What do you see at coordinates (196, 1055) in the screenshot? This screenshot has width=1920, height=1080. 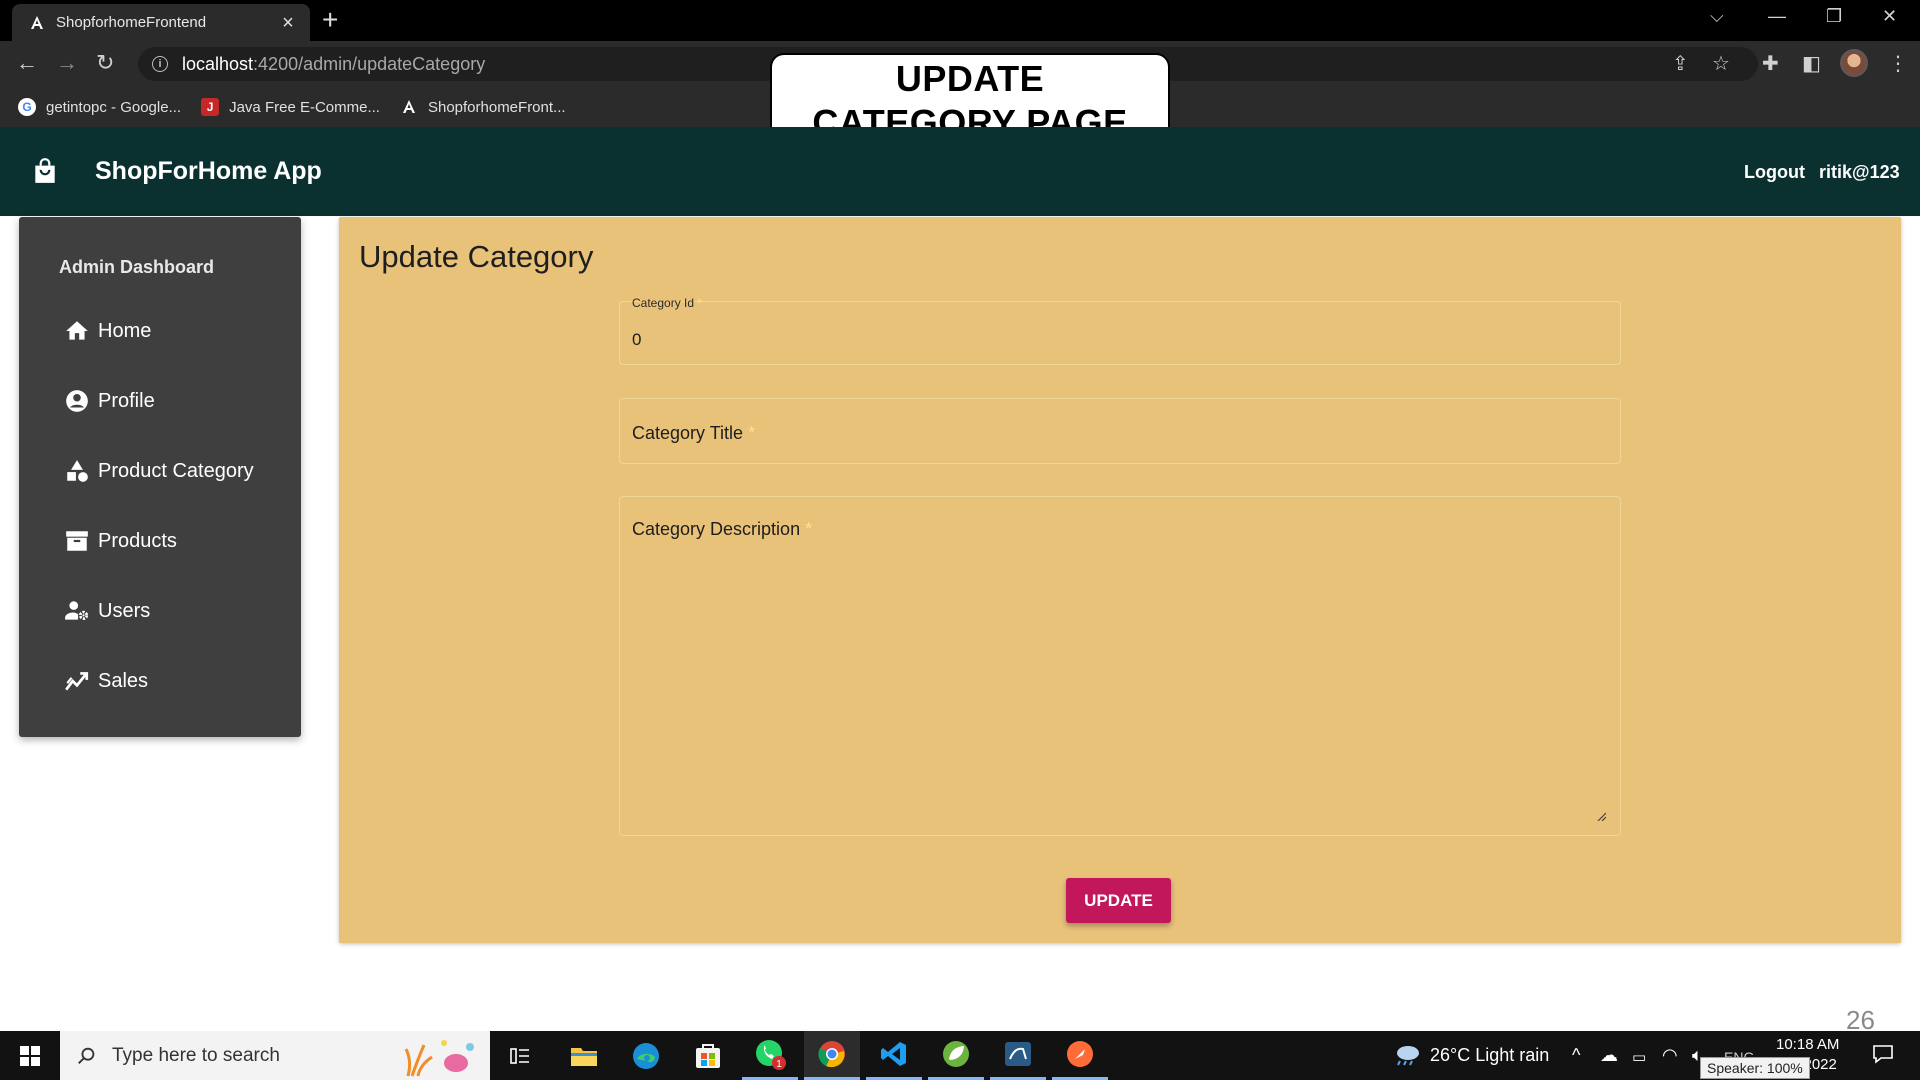 I see `search-placeholder: Type here to search` at bounding box center [196, 1055].